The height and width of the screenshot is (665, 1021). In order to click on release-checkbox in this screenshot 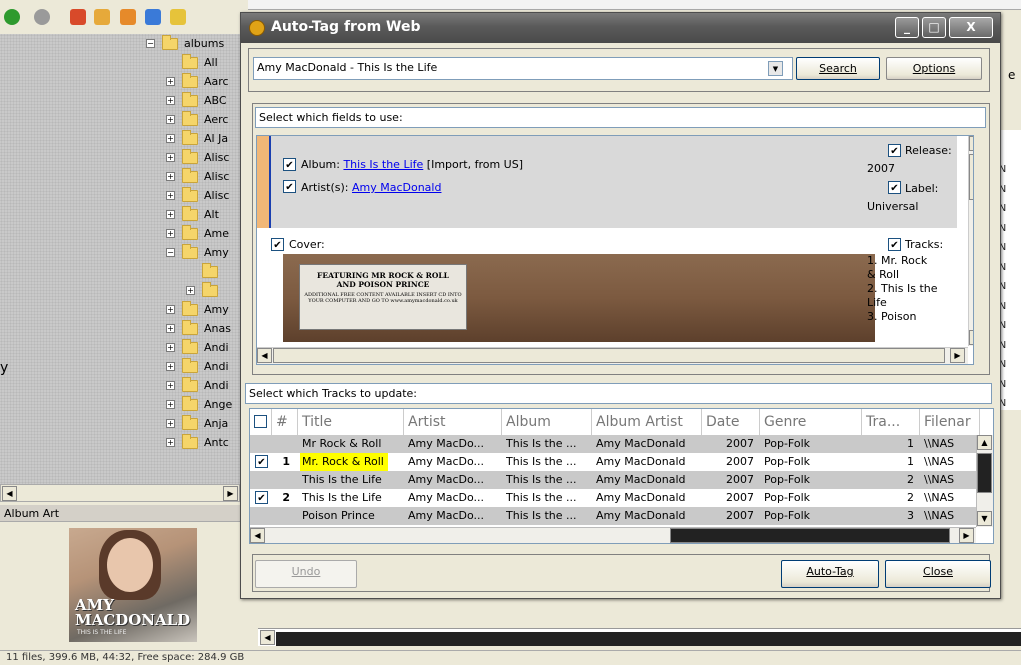, I will do `click(894, 150)`.